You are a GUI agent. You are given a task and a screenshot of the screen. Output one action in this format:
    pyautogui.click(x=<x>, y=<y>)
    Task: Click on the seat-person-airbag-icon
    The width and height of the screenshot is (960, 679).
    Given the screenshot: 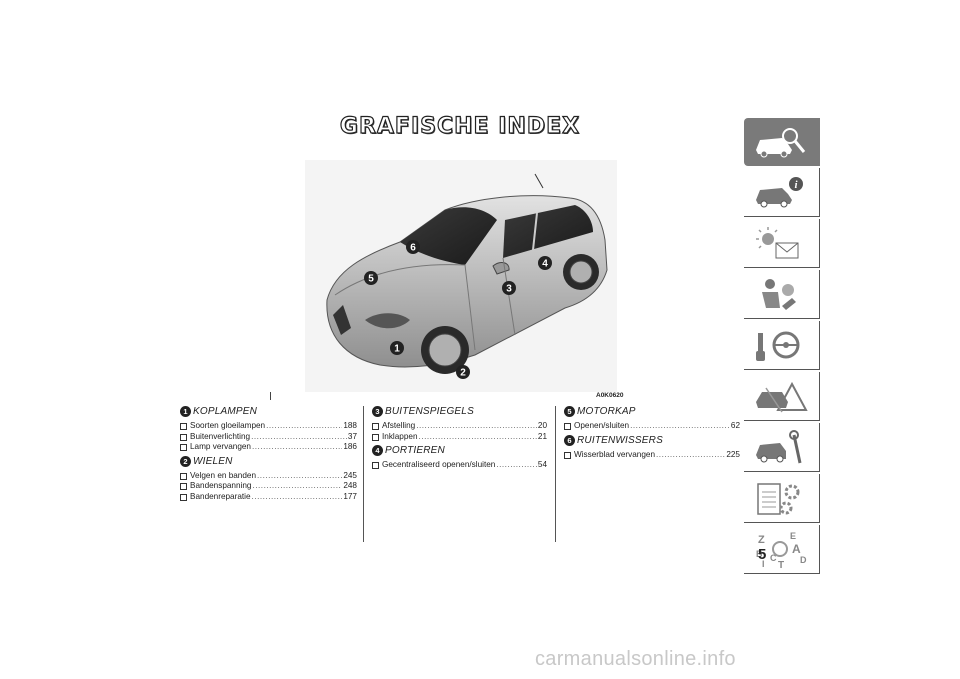 What is the action you would take?
    pyautogui.click(x=779, y=294)
    